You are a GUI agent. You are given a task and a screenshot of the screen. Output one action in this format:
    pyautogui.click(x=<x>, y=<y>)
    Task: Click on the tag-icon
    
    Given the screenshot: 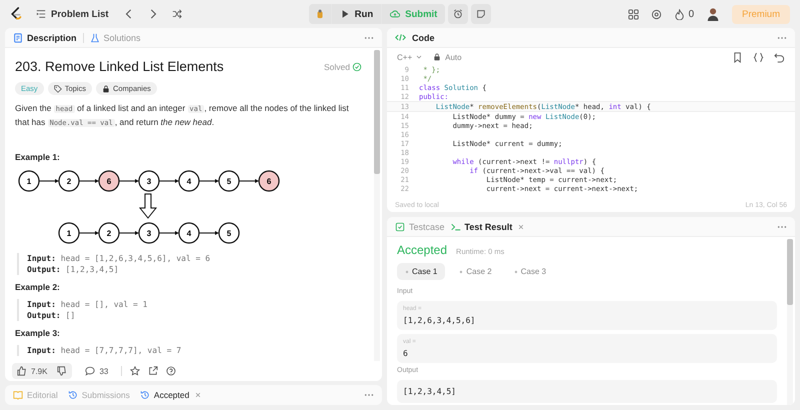 What is the action you would take?
    pyautogui.click(x=58, y=88)
    